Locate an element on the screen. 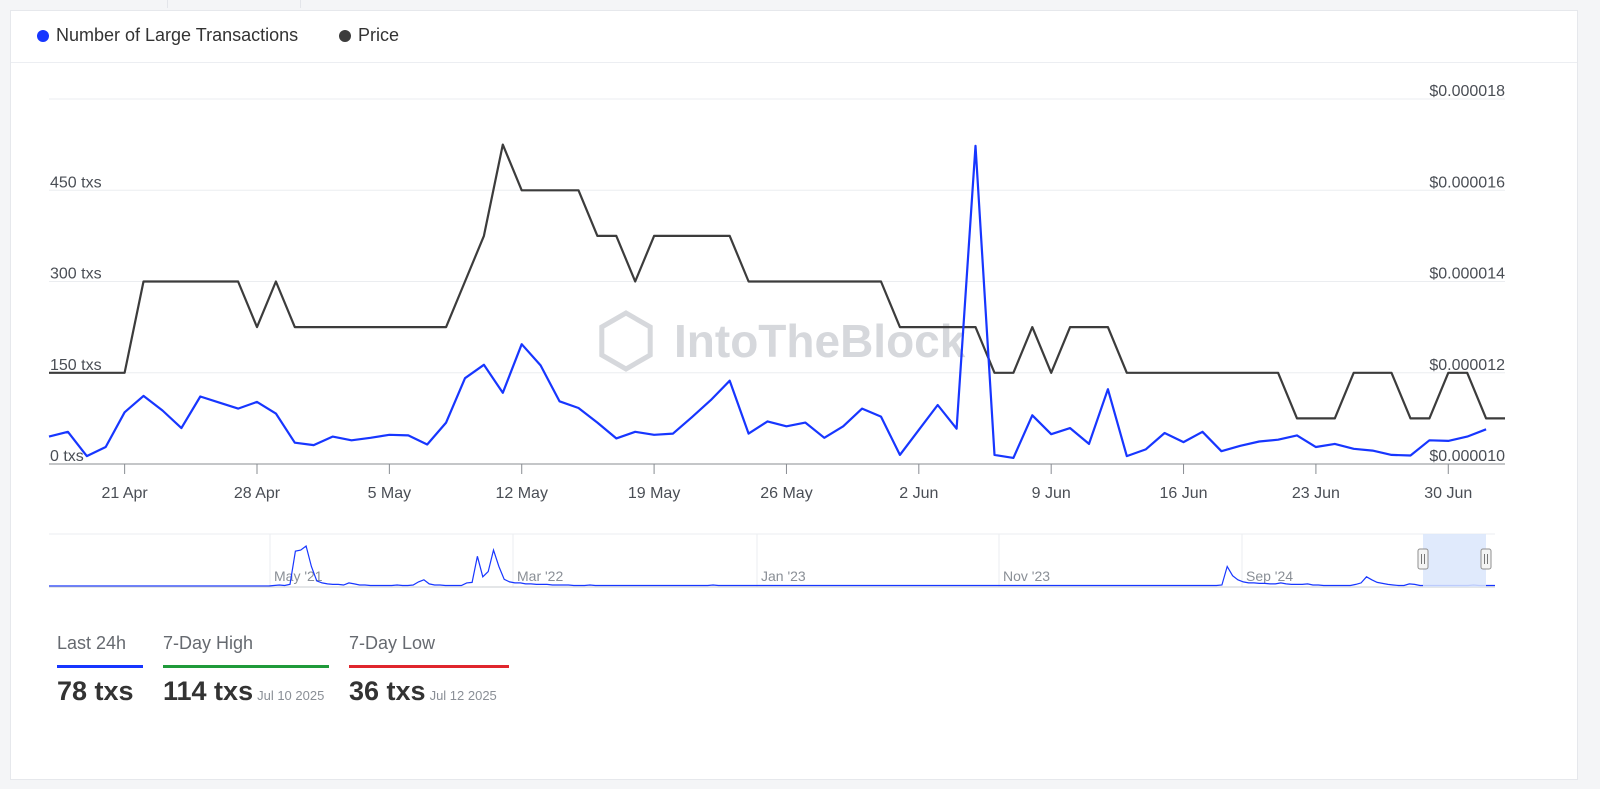  y-right-tick-label: $0.000010 is located at coordinates (1467, 456).